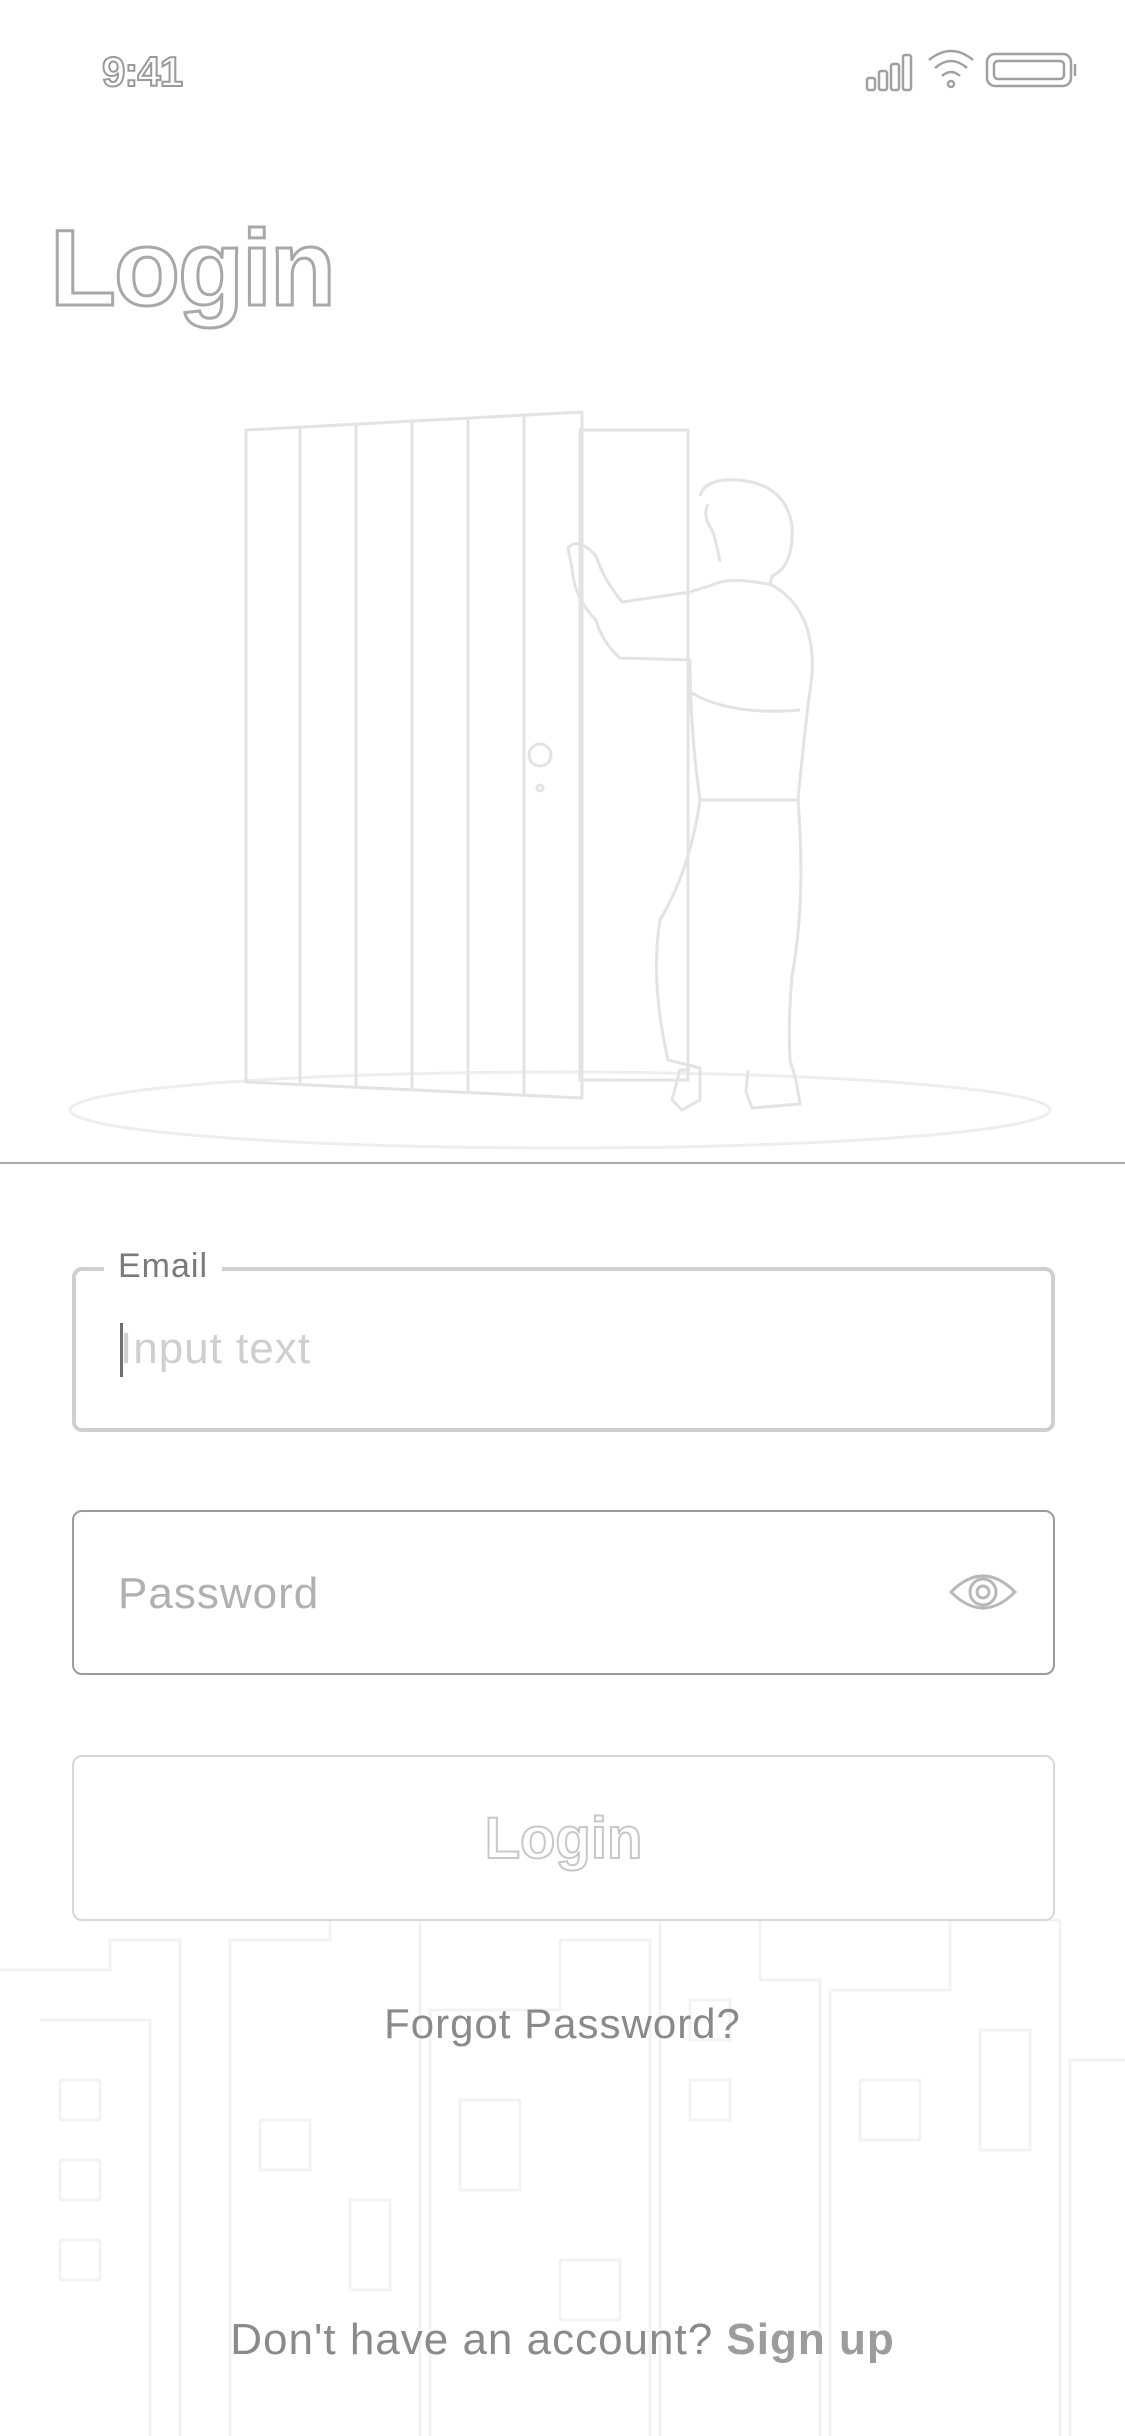 The width and height of the screenshot is (1125, 2436). Describe the element at coordinates (810, 2339) in the screenshot. I see `signup-link: Sign up` at that location.